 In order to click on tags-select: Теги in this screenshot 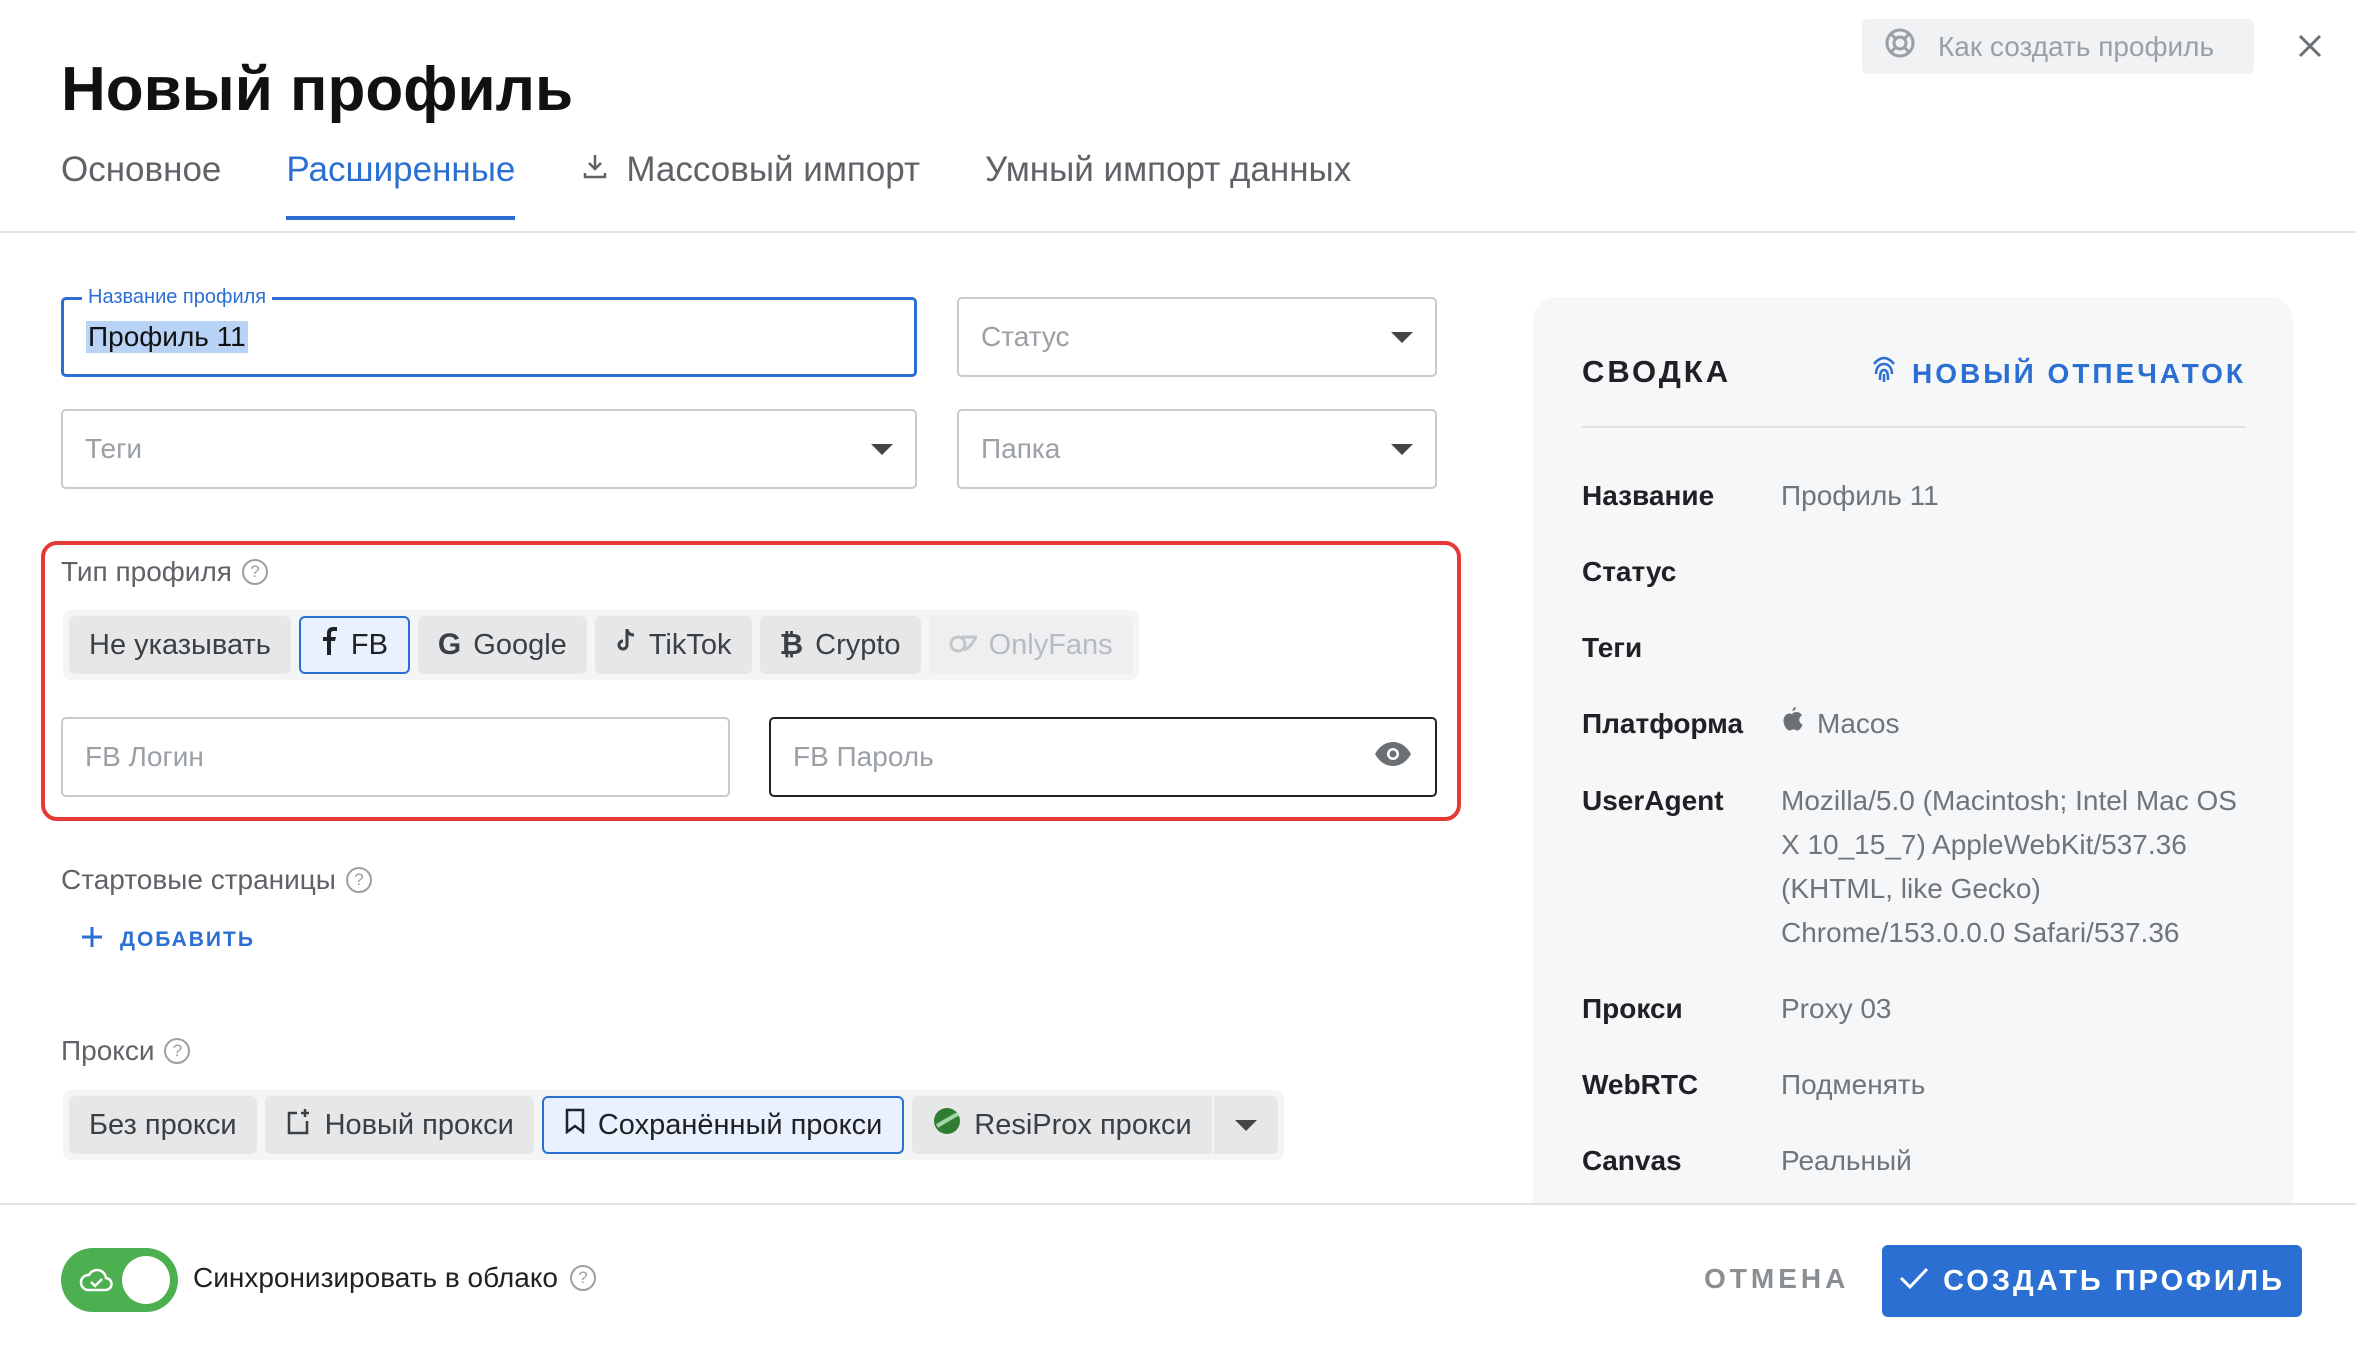, I will do `click(489, 449)`.